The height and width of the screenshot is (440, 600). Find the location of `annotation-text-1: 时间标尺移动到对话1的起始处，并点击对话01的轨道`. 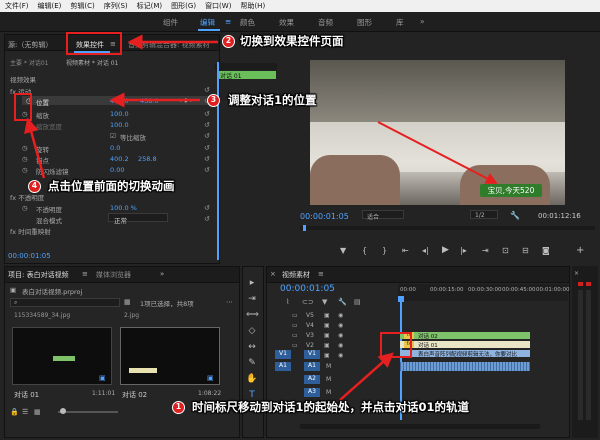

annotation-text-1: 时间标尺移动到对话1的起始处，并点击对话01的轨道 is located at coordinates (331, 407).